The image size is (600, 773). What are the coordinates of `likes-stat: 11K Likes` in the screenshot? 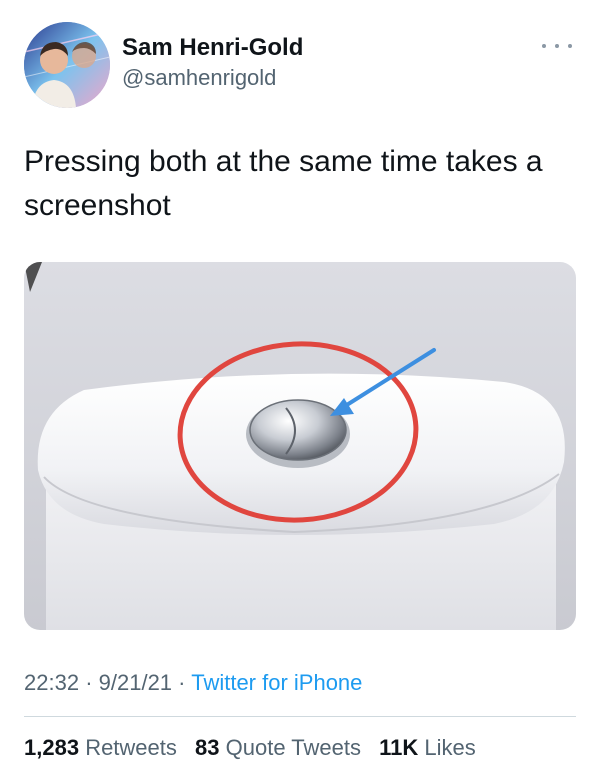 It's located at (427, 747).